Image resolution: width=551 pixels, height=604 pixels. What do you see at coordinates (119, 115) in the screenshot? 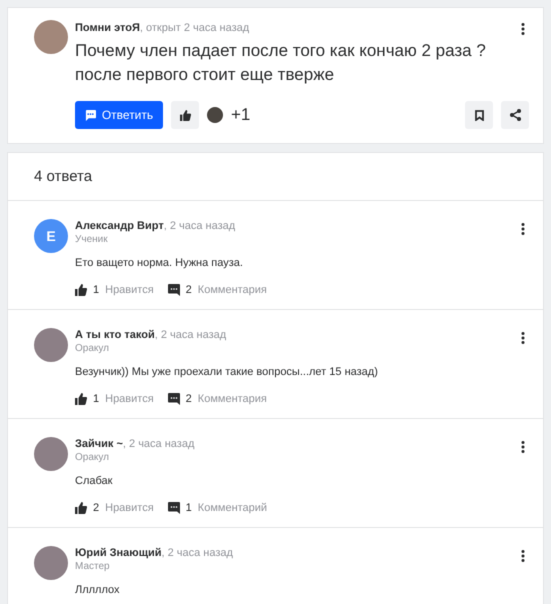
I see `reply-button: Ответить` at bounding box center [119, 115].